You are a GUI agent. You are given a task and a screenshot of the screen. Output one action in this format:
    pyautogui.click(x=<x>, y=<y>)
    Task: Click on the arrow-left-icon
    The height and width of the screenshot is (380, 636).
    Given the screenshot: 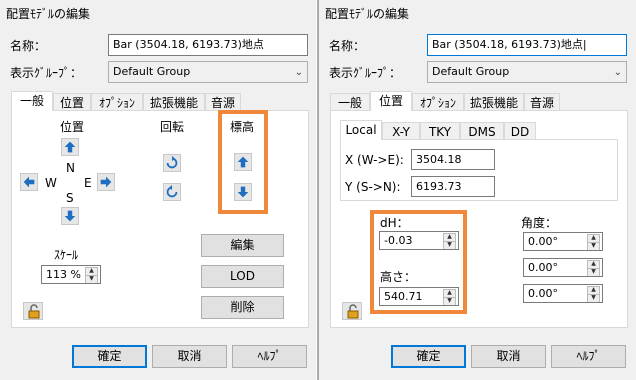 What is the action you would take?
    pyautogui.click(x=29, y=182)
    